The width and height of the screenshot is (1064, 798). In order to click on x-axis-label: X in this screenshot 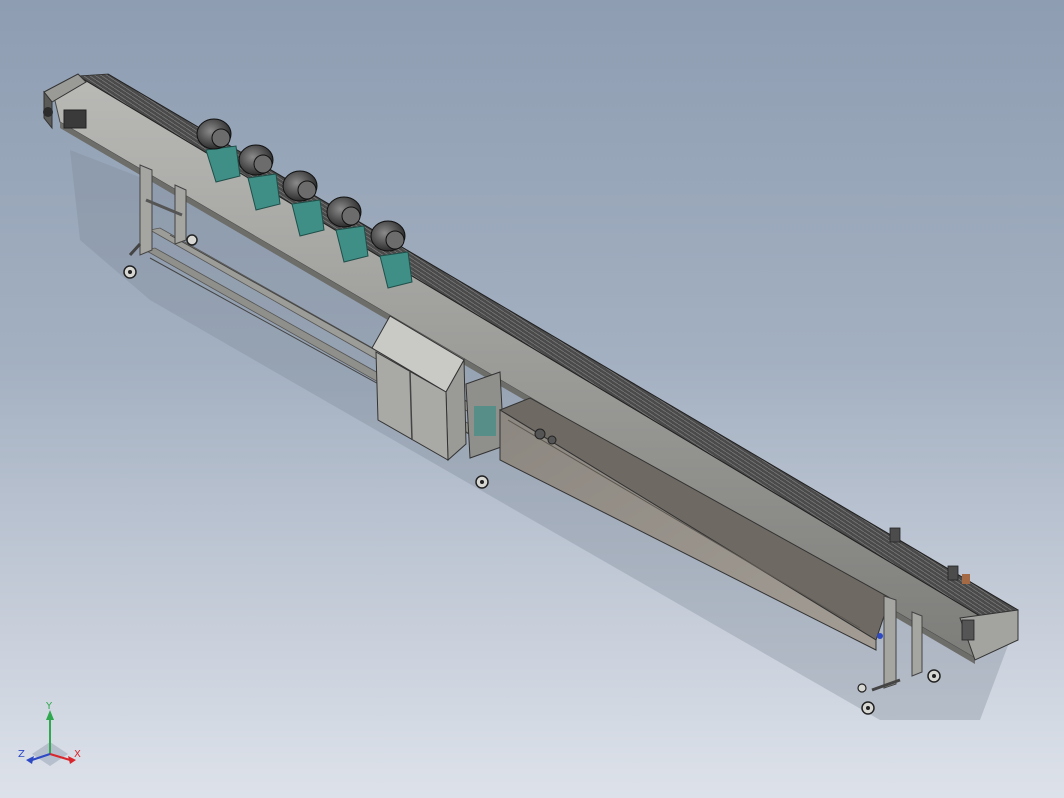, I will do `click(77, 754)`.